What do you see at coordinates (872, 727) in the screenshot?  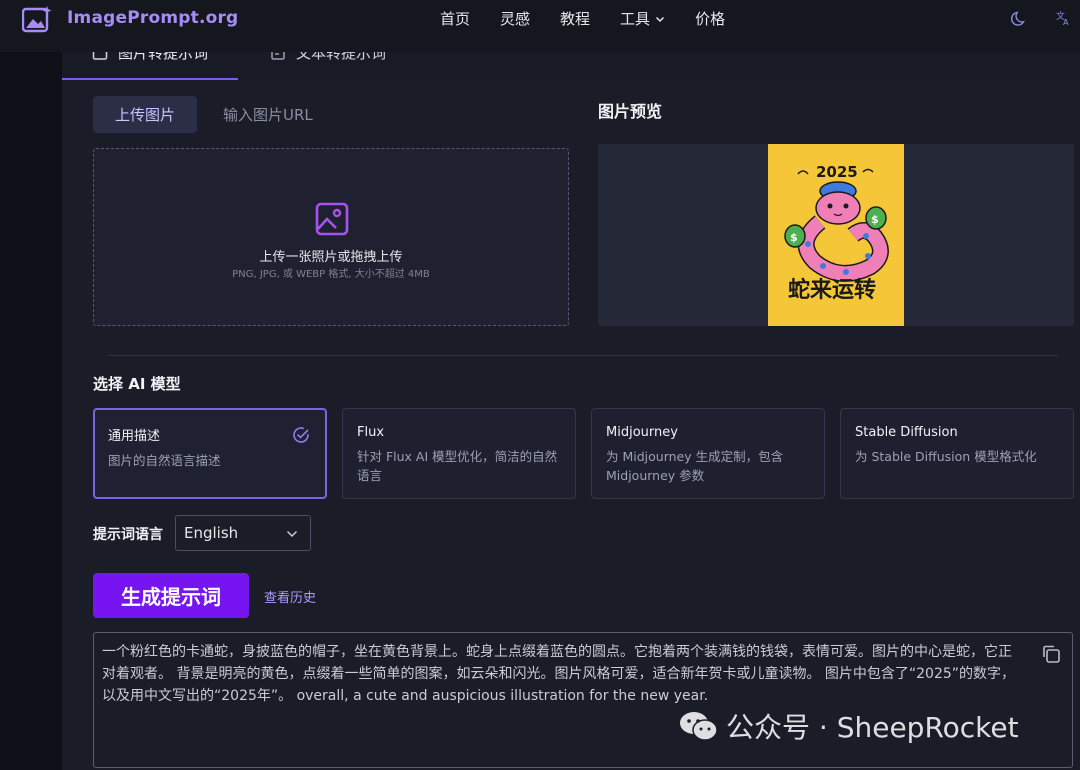 I see `watermark-text: 公众号 · SheepRocket` at bounding box center [872, 727].